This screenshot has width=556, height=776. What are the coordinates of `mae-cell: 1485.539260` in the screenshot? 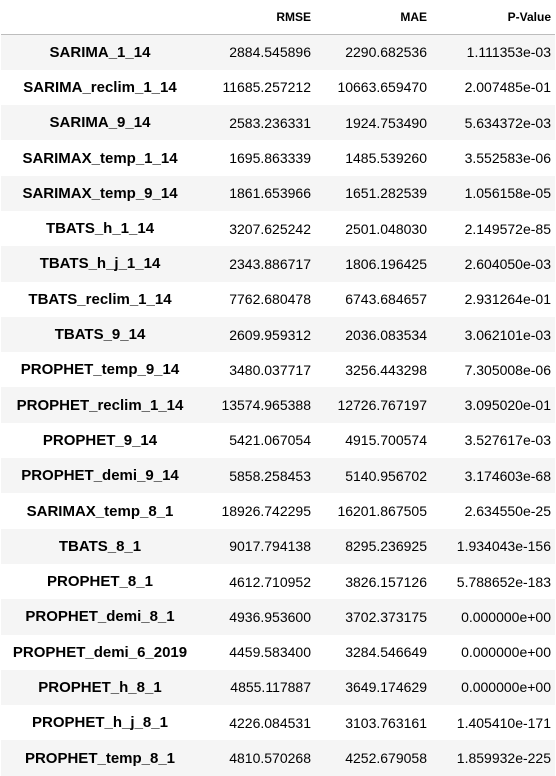 It's located at (386, 158).